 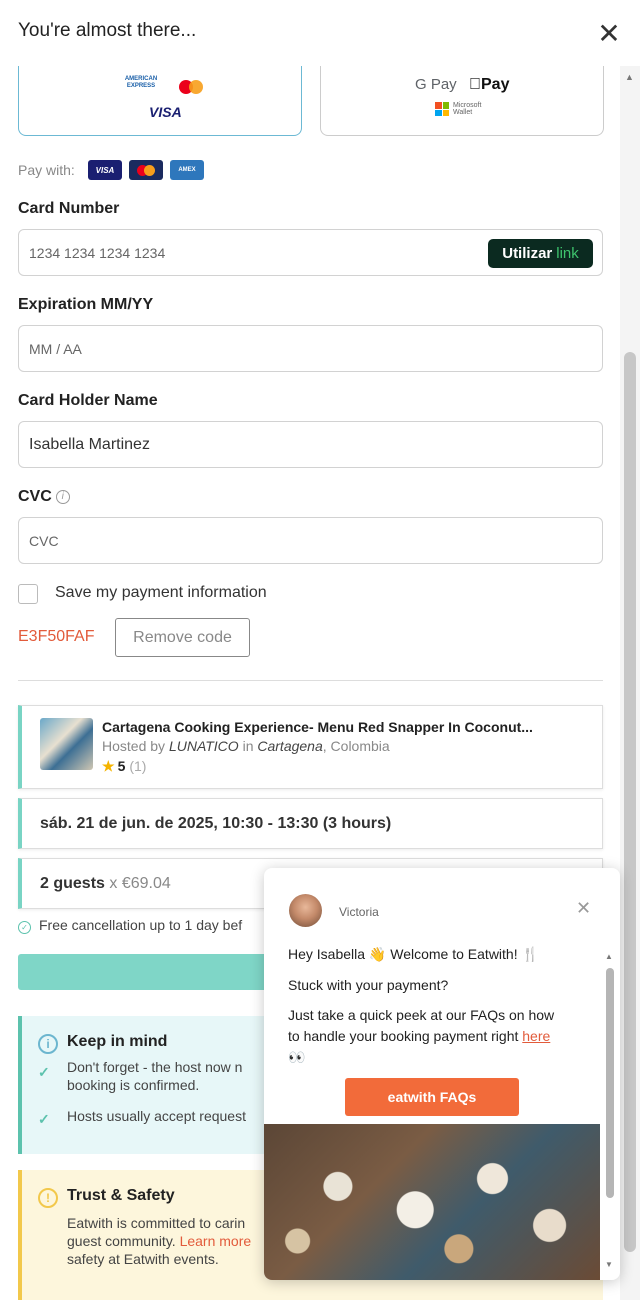 What do you see at coordinates (161, 593) in the screenshot?
I see `save-payment-label: Save my payment information` at bounding box center [161, 593].